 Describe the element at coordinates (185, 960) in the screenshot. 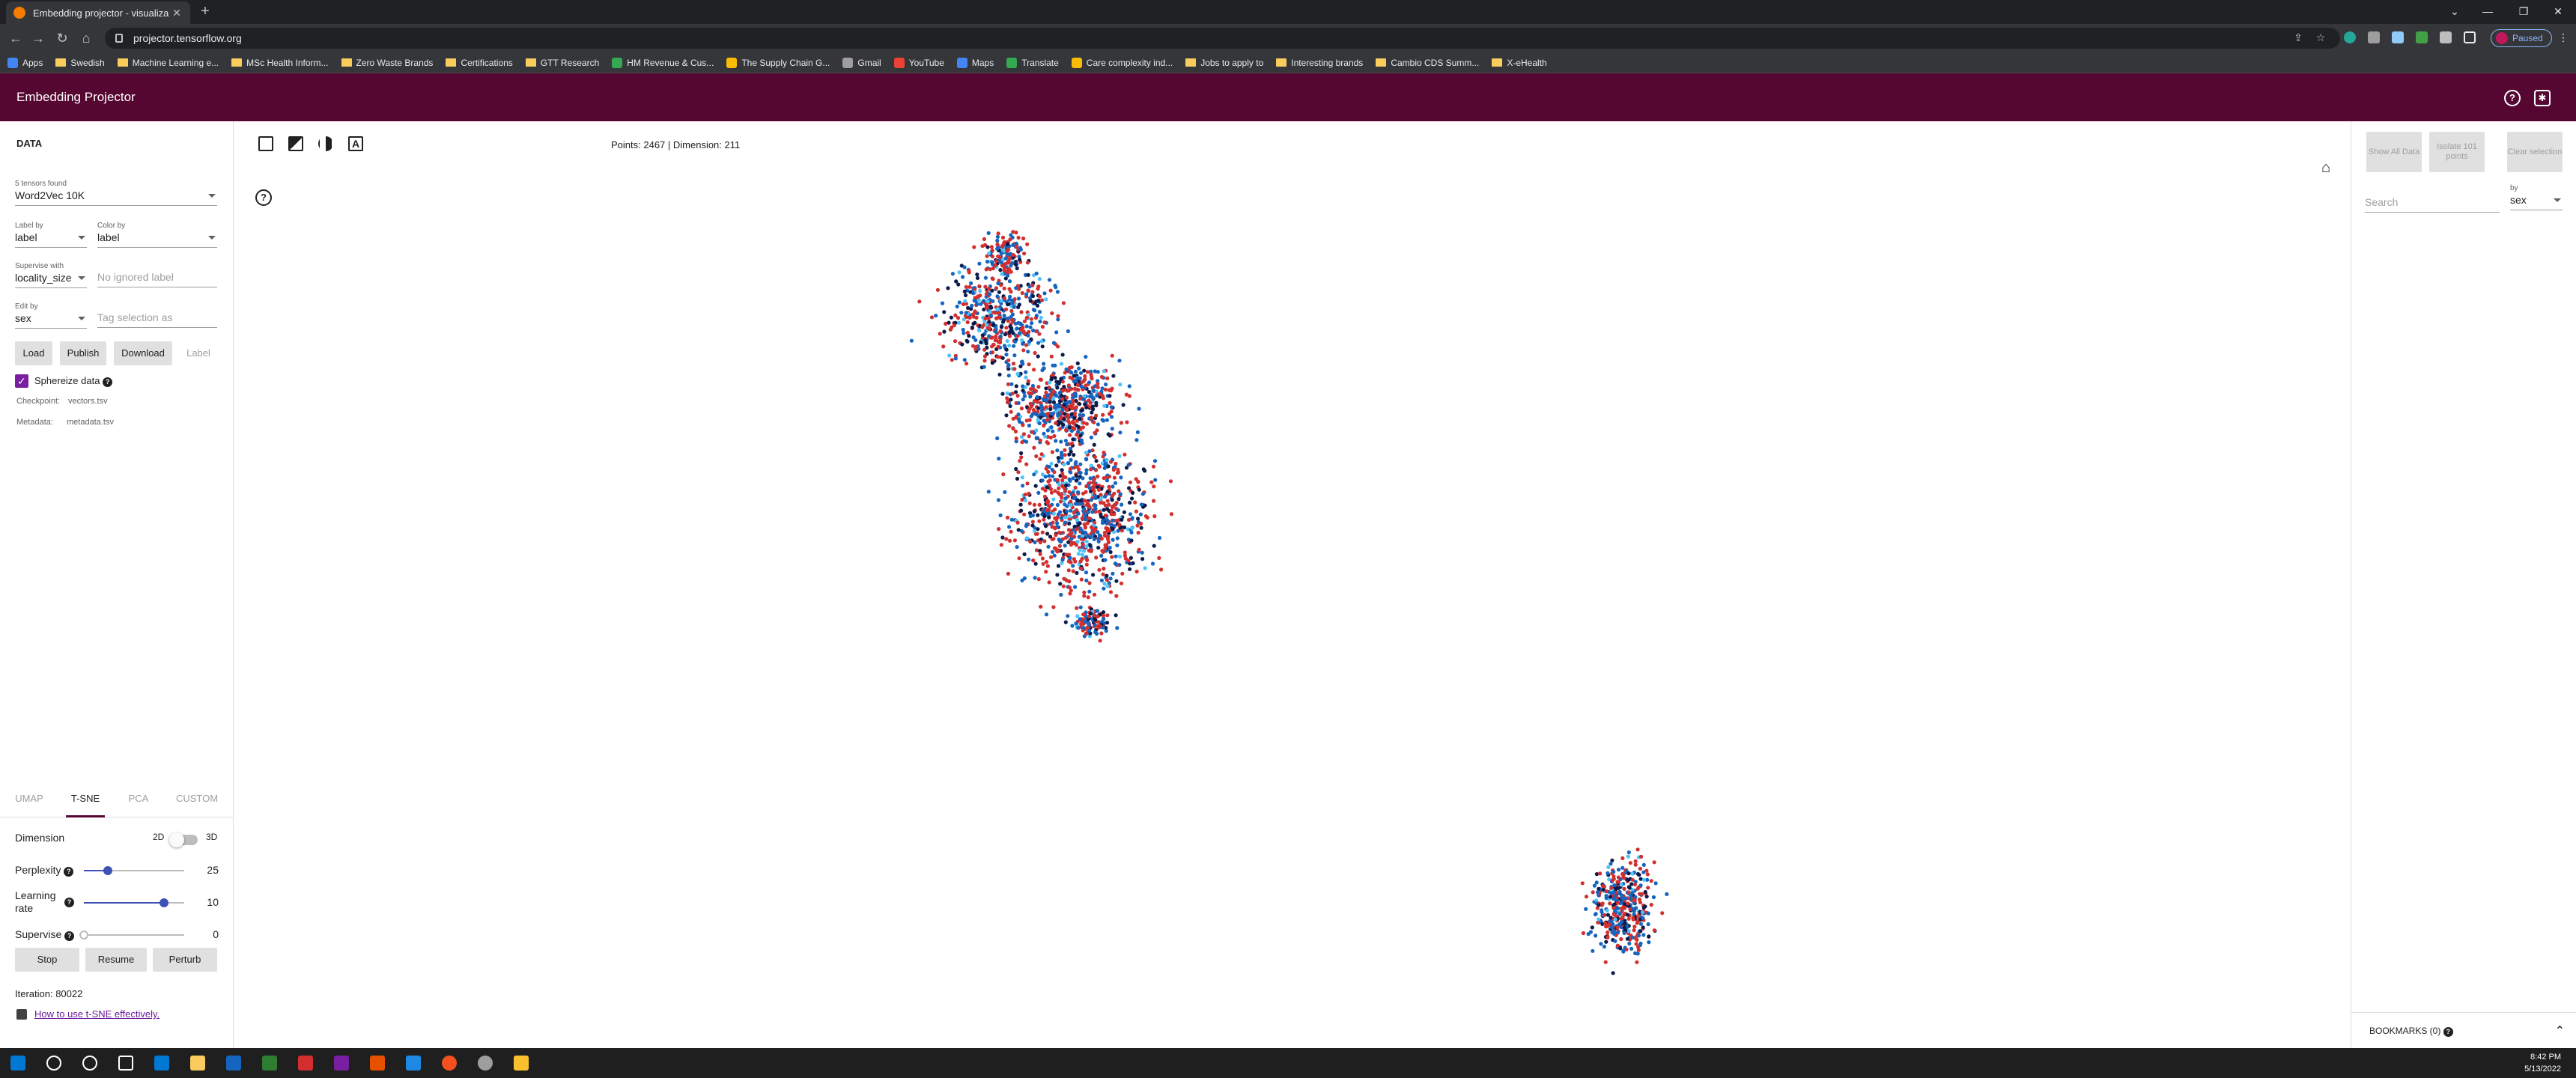

I see `perturb-button: Perturb` at that location.